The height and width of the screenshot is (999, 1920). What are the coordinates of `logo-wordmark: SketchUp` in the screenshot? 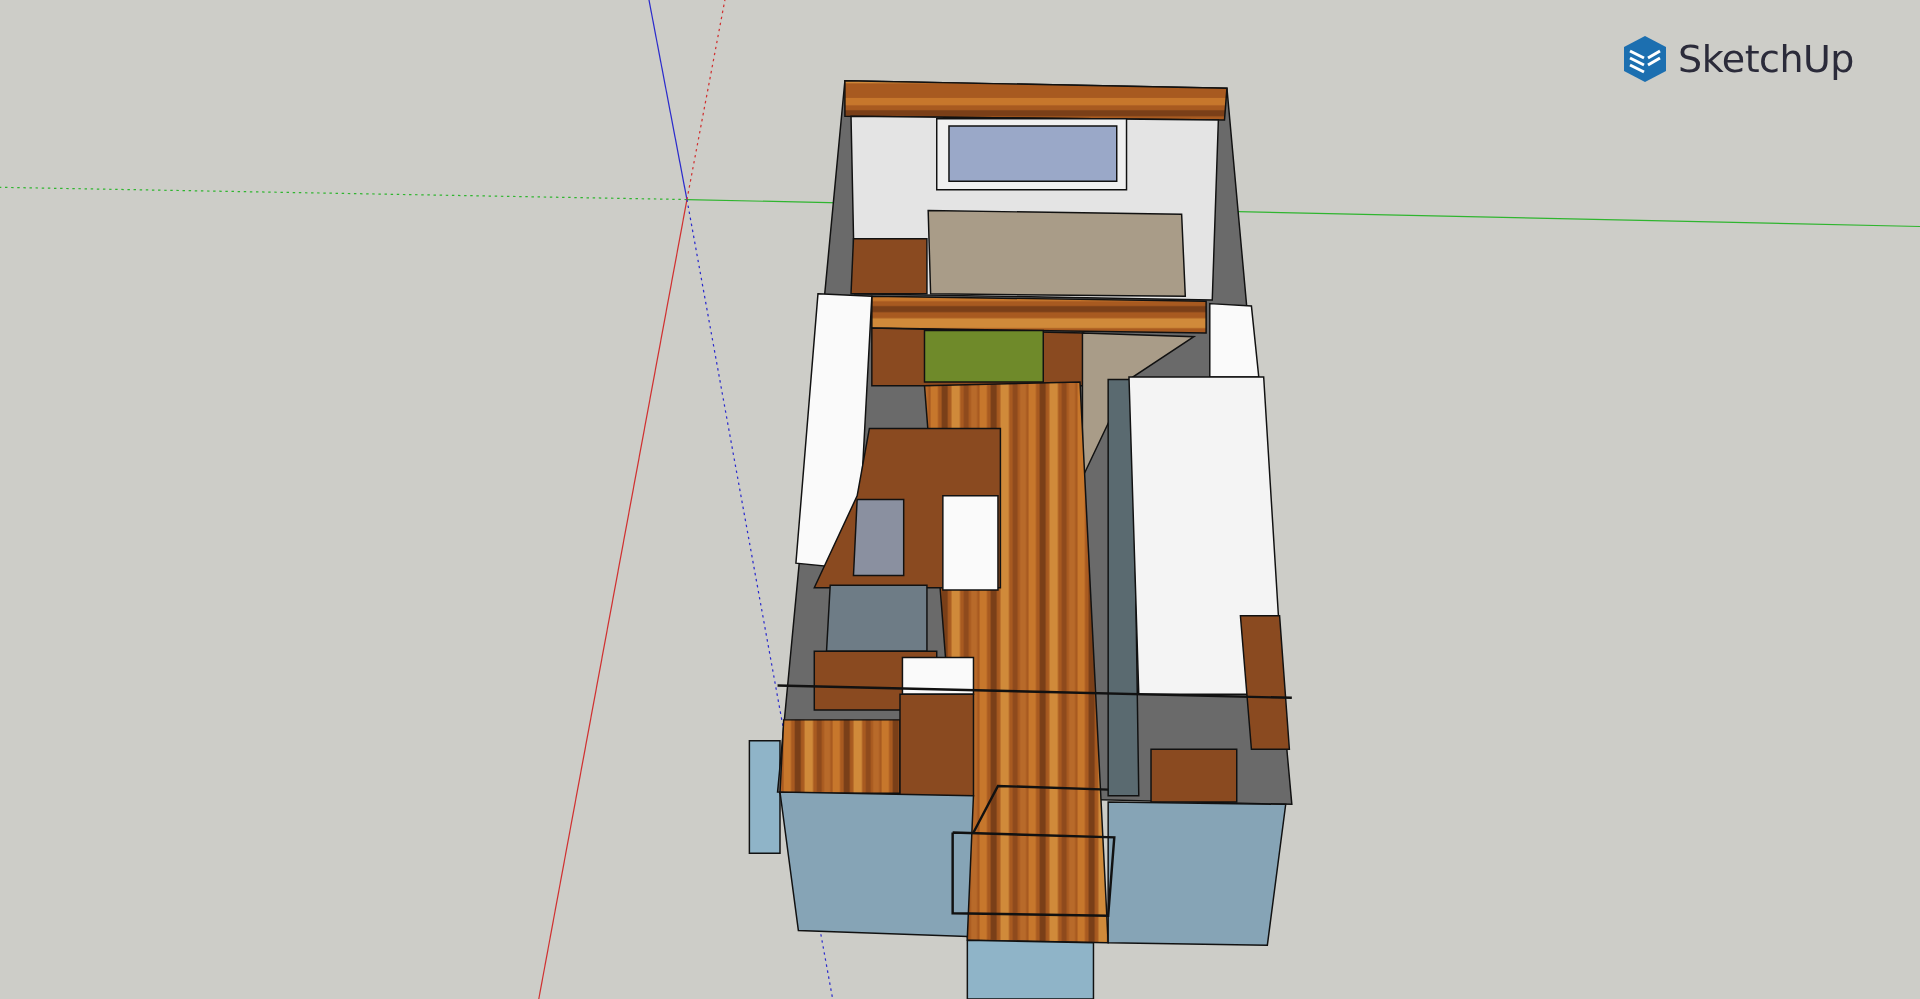 It's located at (1766, 59).